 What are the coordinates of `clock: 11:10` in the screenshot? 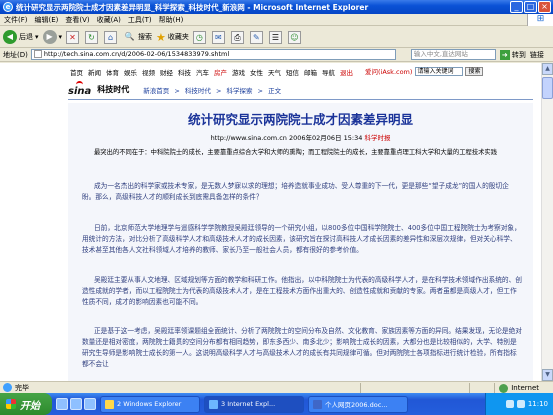 It's located at (538, 404).